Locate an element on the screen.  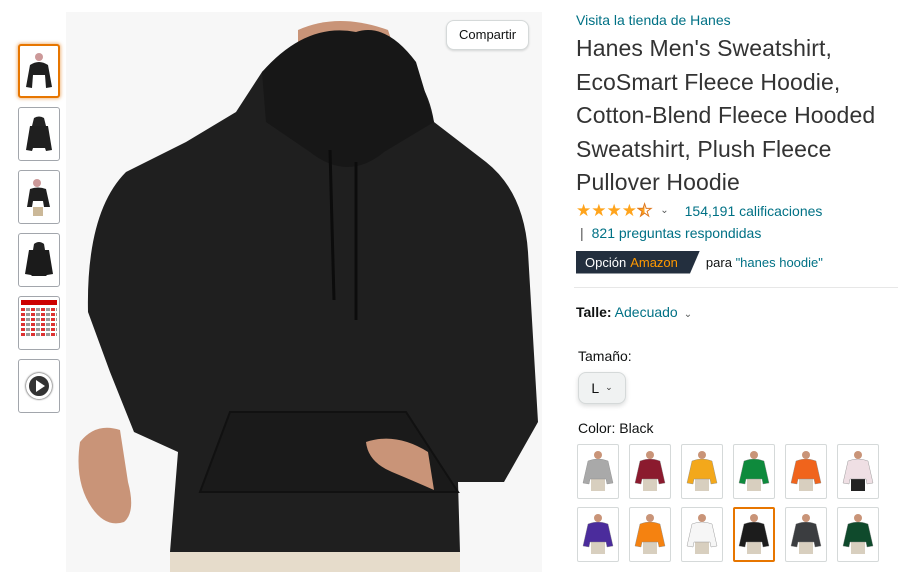
color-label: Color: is located at coordinates (597, 427).